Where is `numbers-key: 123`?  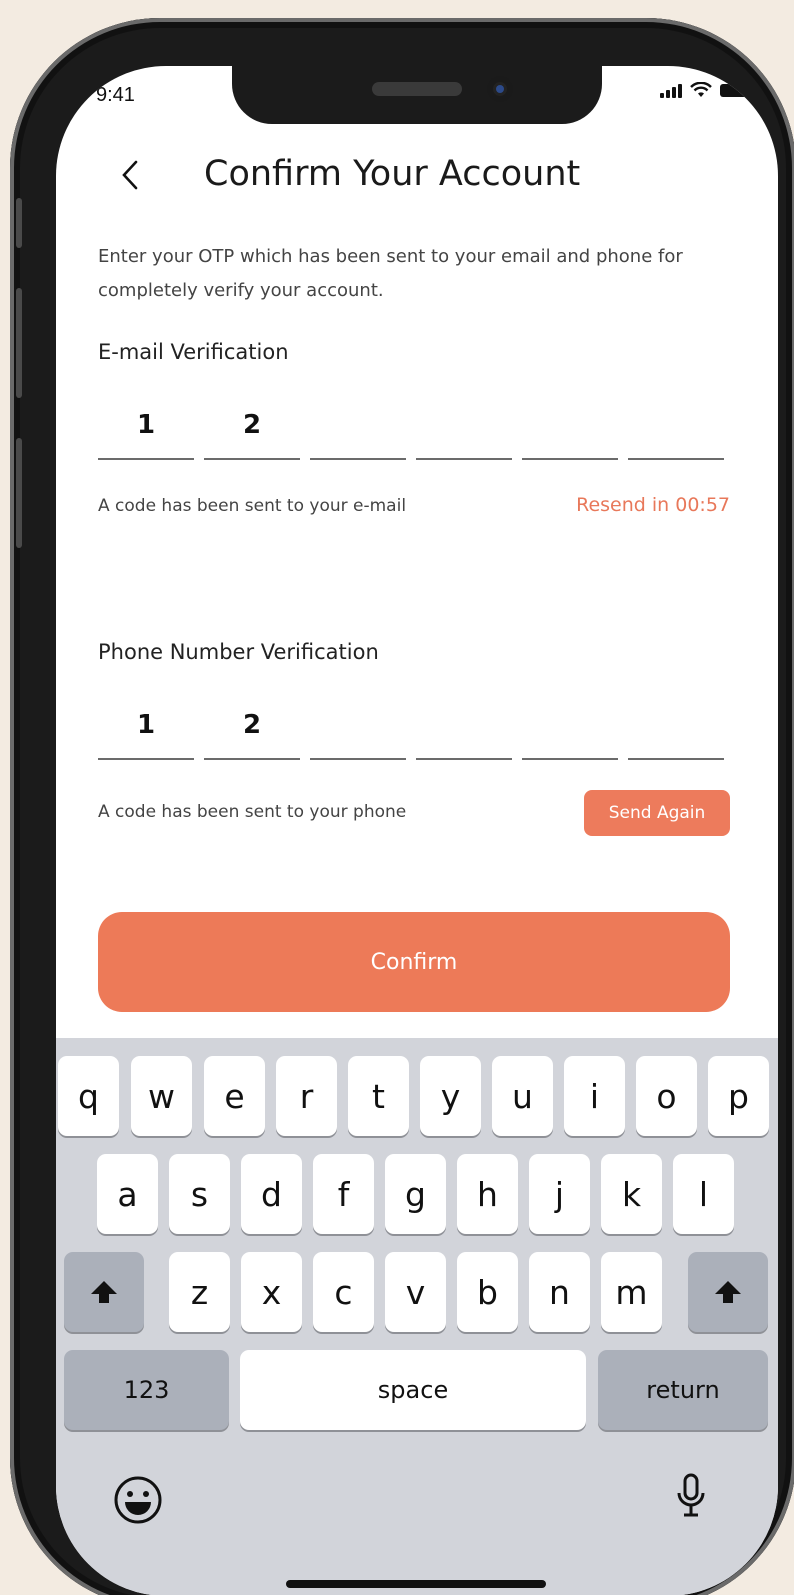 numbers-key: 123 is located at coordinates (146, 1390).